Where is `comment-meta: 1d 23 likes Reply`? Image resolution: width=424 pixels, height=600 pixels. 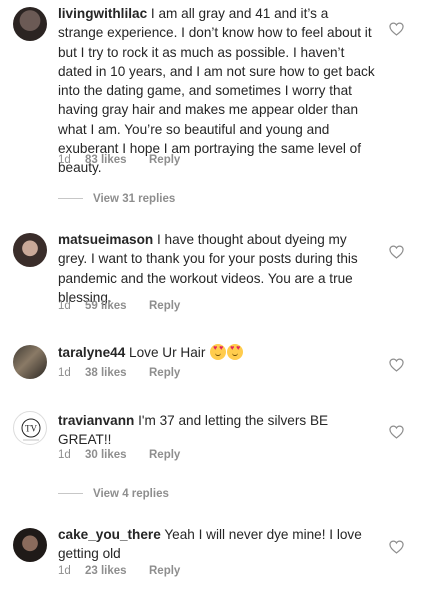
comment-meta: 1d 23 likes Reply is located at coordinates (119, 571).